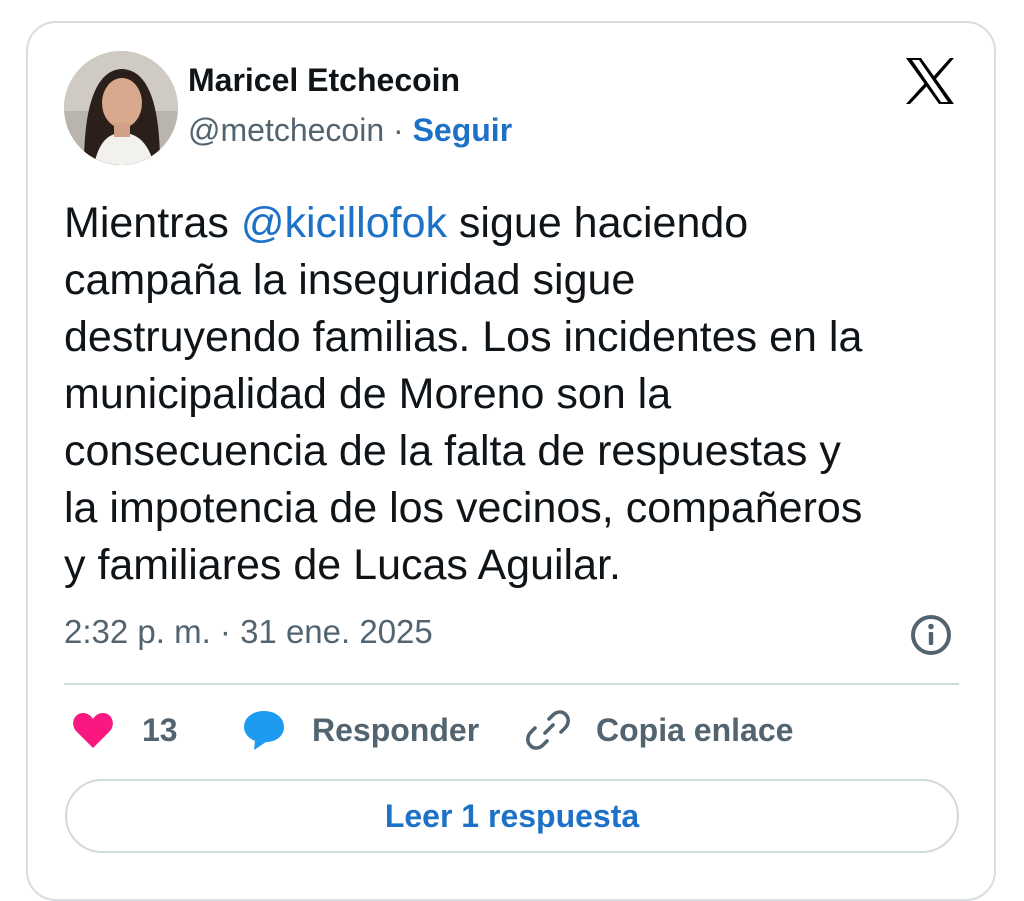  I want to click on author-meta: @metchecoin · Seguir, so click(350, 130).